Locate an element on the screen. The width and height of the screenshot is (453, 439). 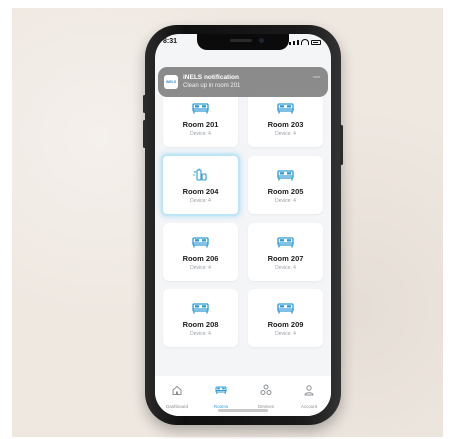
user-icon is located at coordinates (309, 390).